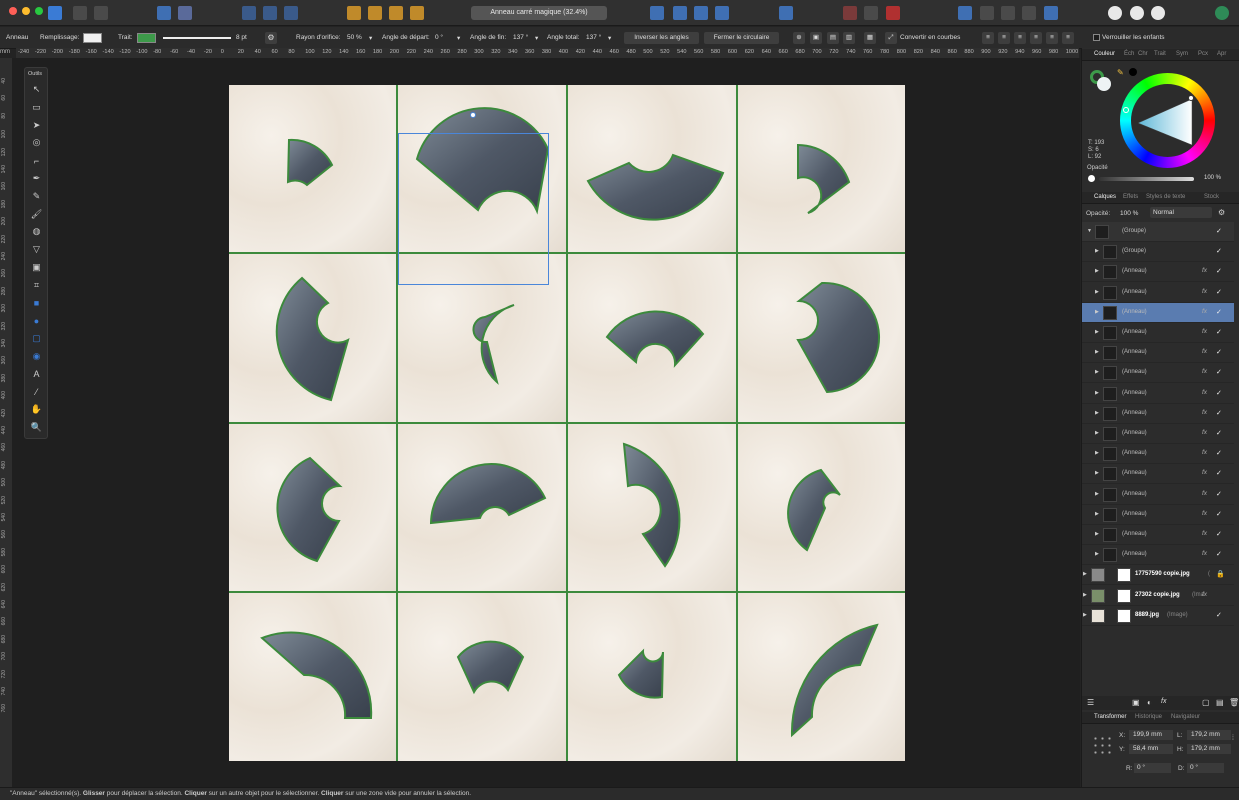  Describe the element at coordinates (146, 38) in the screenshot. I see `stroke-swatch` at that location.